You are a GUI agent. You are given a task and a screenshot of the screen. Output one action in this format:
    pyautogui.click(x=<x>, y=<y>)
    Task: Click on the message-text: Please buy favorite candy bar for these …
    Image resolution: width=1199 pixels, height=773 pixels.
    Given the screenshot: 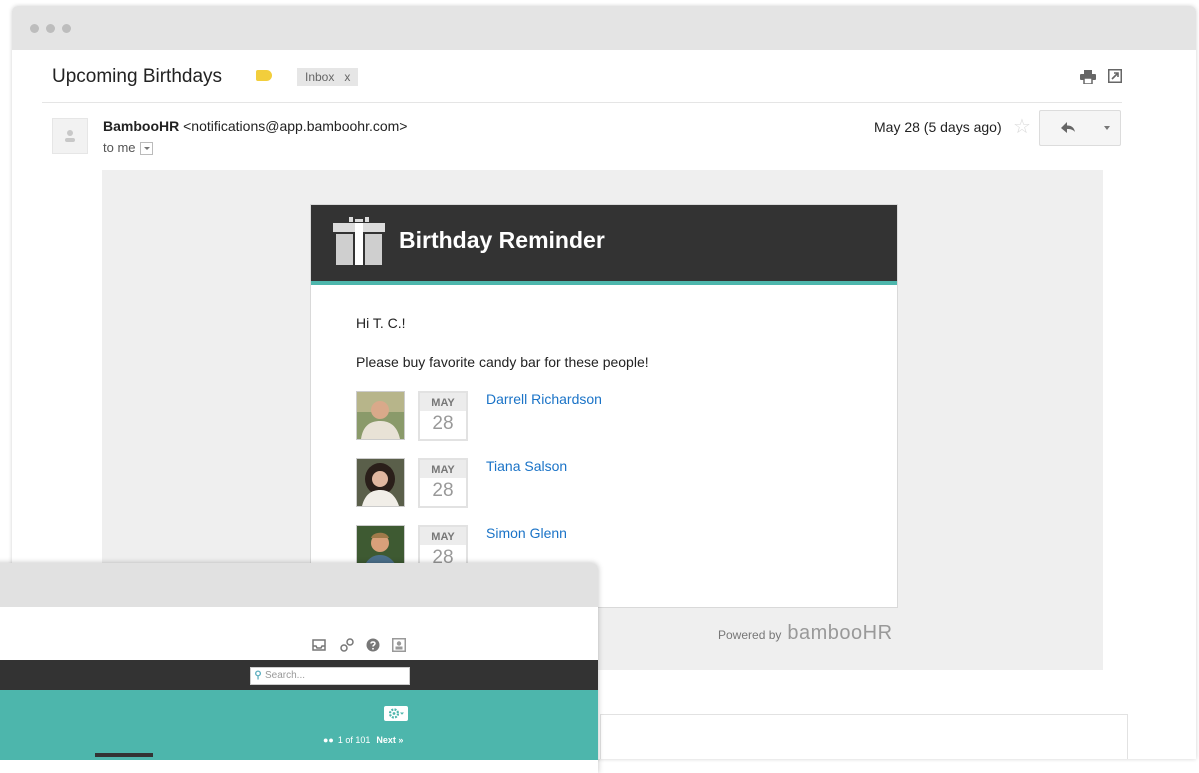 What is the action you would take?
    pyautogui.click(x=502, y=362)
    